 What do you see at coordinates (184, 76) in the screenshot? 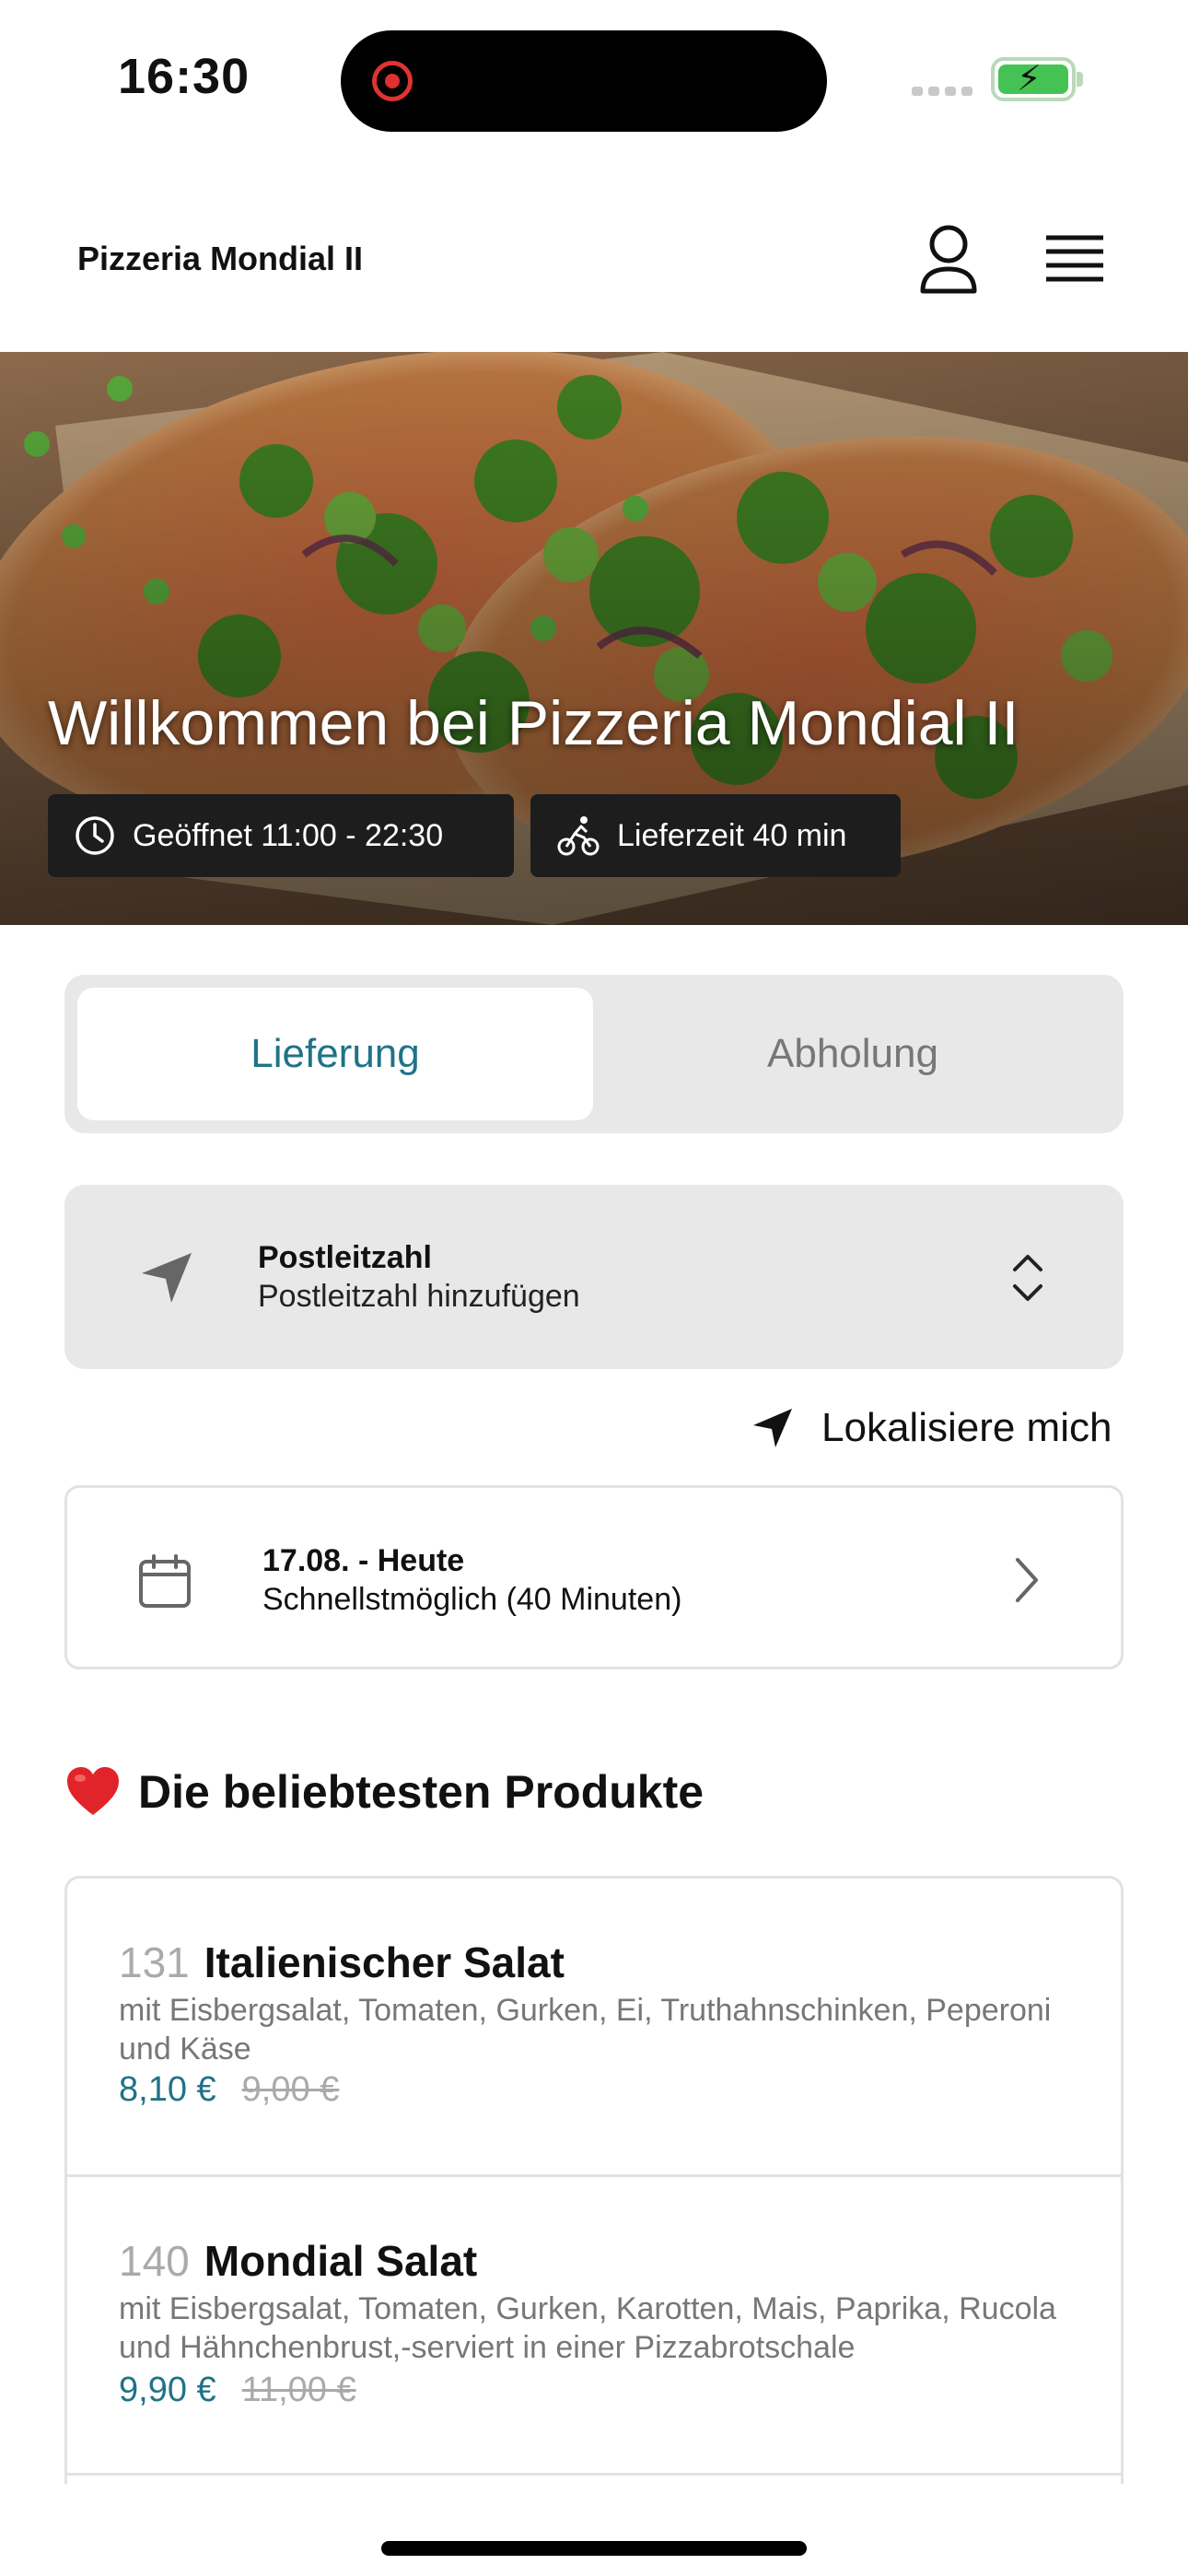
I see `status-time: 16:30` at bounding box center [184, 76].